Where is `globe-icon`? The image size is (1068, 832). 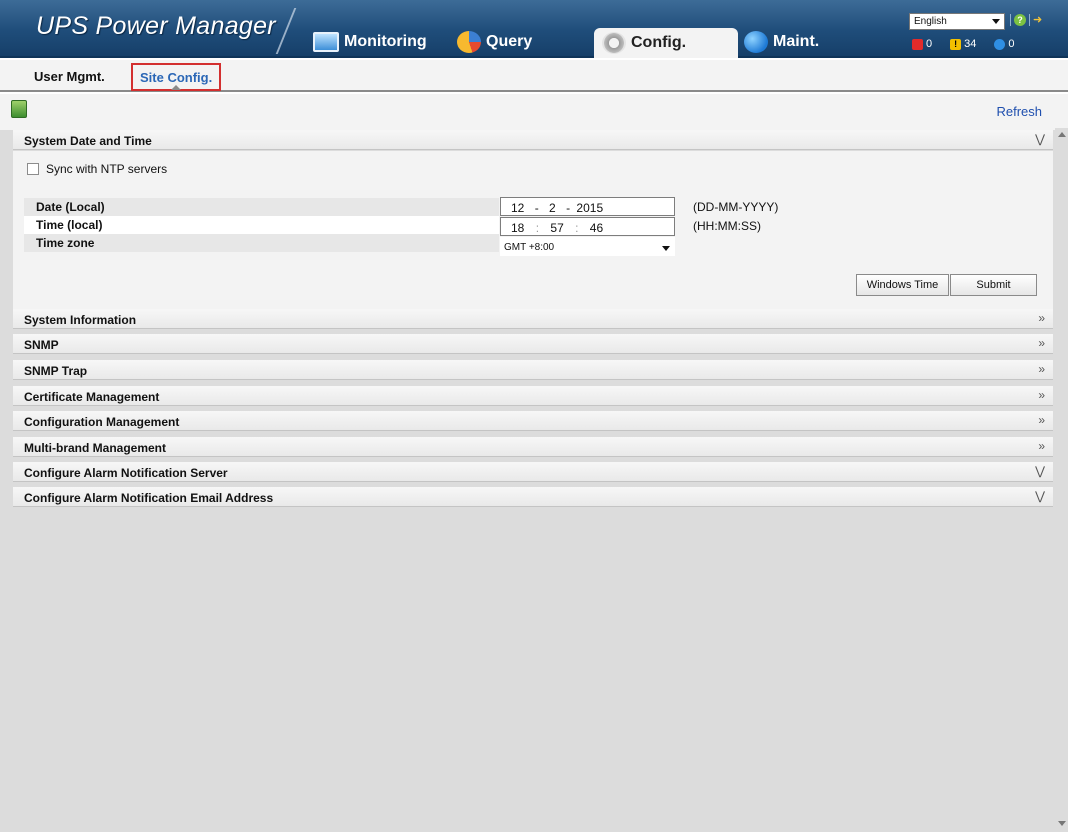 globe-icon is located at coordinates (756, 42).